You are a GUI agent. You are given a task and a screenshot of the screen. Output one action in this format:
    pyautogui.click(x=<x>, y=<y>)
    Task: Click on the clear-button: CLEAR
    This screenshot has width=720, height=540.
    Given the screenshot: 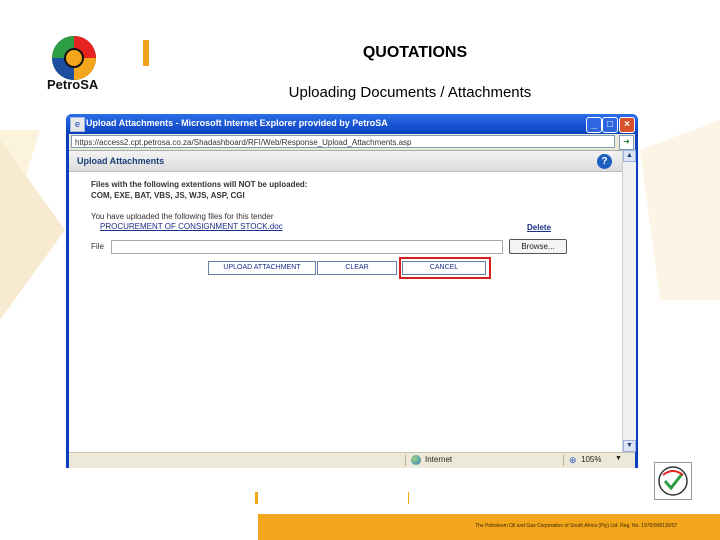 What is the action you would take?
    pyautogui.click(x=357, y=268)
    